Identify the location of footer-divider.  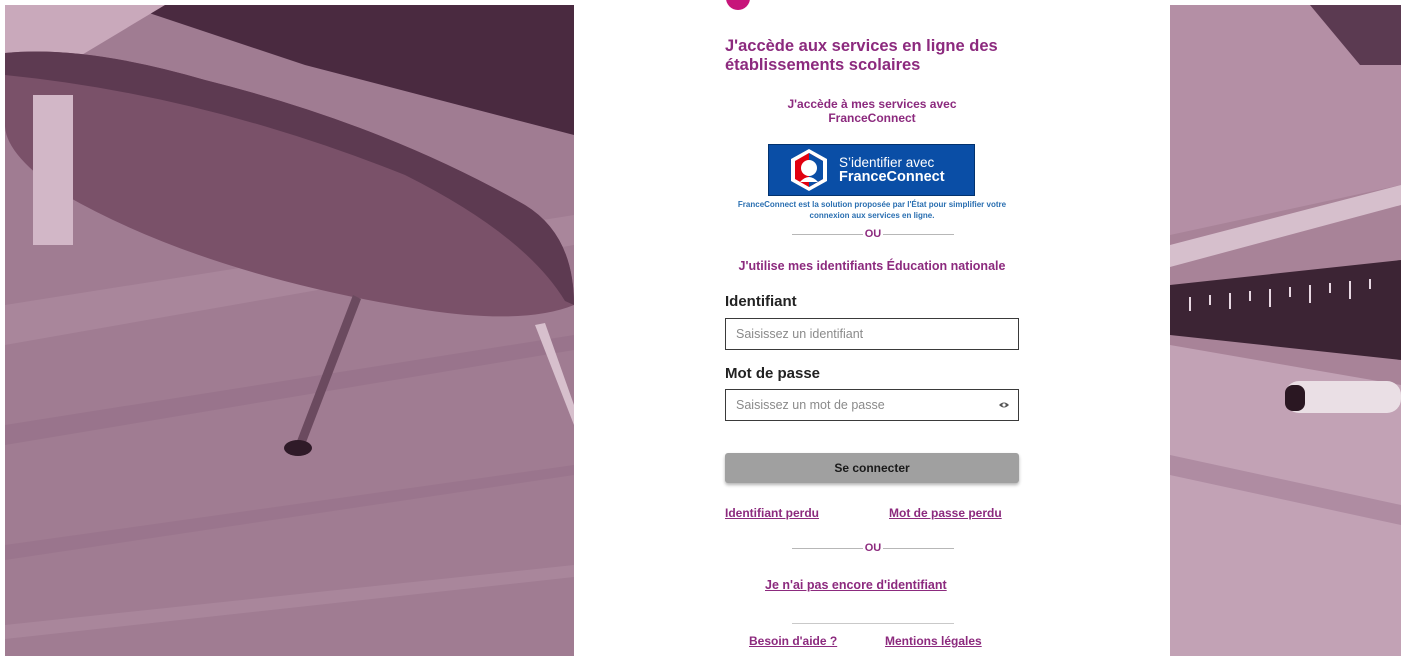
(873, 623).